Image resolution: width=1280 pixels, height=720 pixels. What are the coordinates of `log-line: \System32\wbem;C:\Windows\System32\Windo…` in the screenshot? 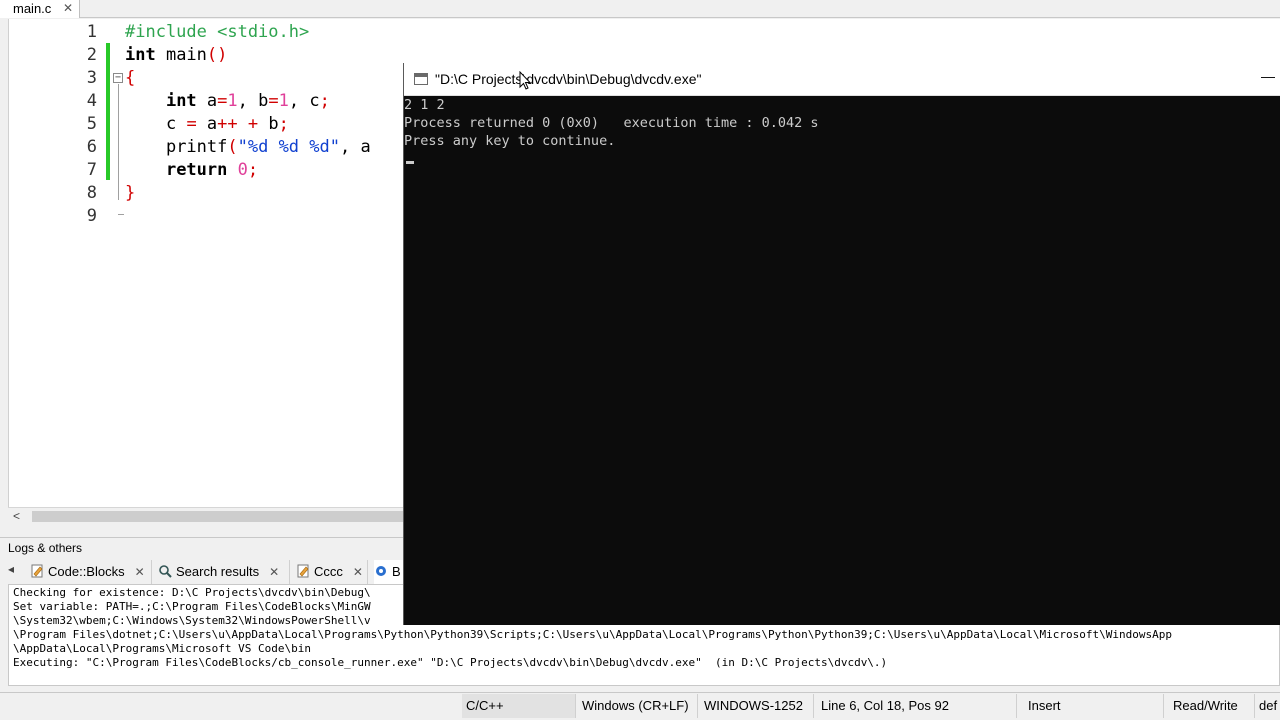 It's located at (192, 620).